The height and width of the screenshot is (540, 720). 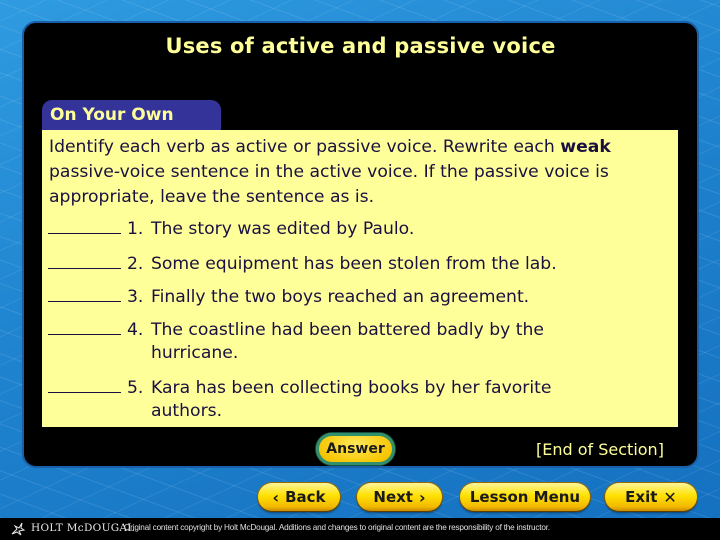 What do you see at coordinates (305, 497) in the screenshot?
I see `back-label: Back` at bounding box center [305, 497].